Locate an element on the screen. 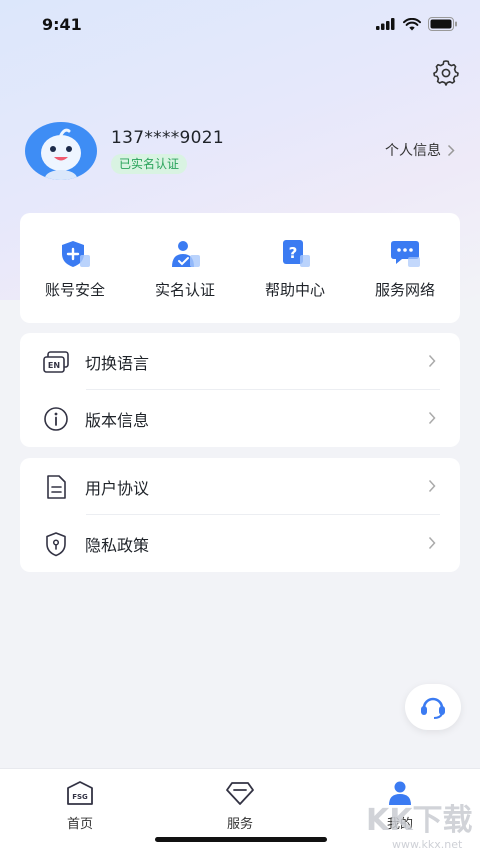 The height and width of the screenshot is (853, 480). avatar is located at coordinates (61, 151).